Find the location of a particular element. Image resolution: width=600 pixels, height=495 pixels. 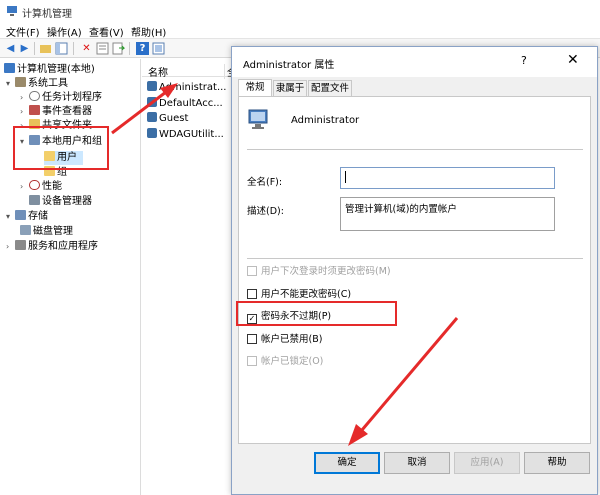

annotation-arrow-to-list is located at coordinates (139, 112).